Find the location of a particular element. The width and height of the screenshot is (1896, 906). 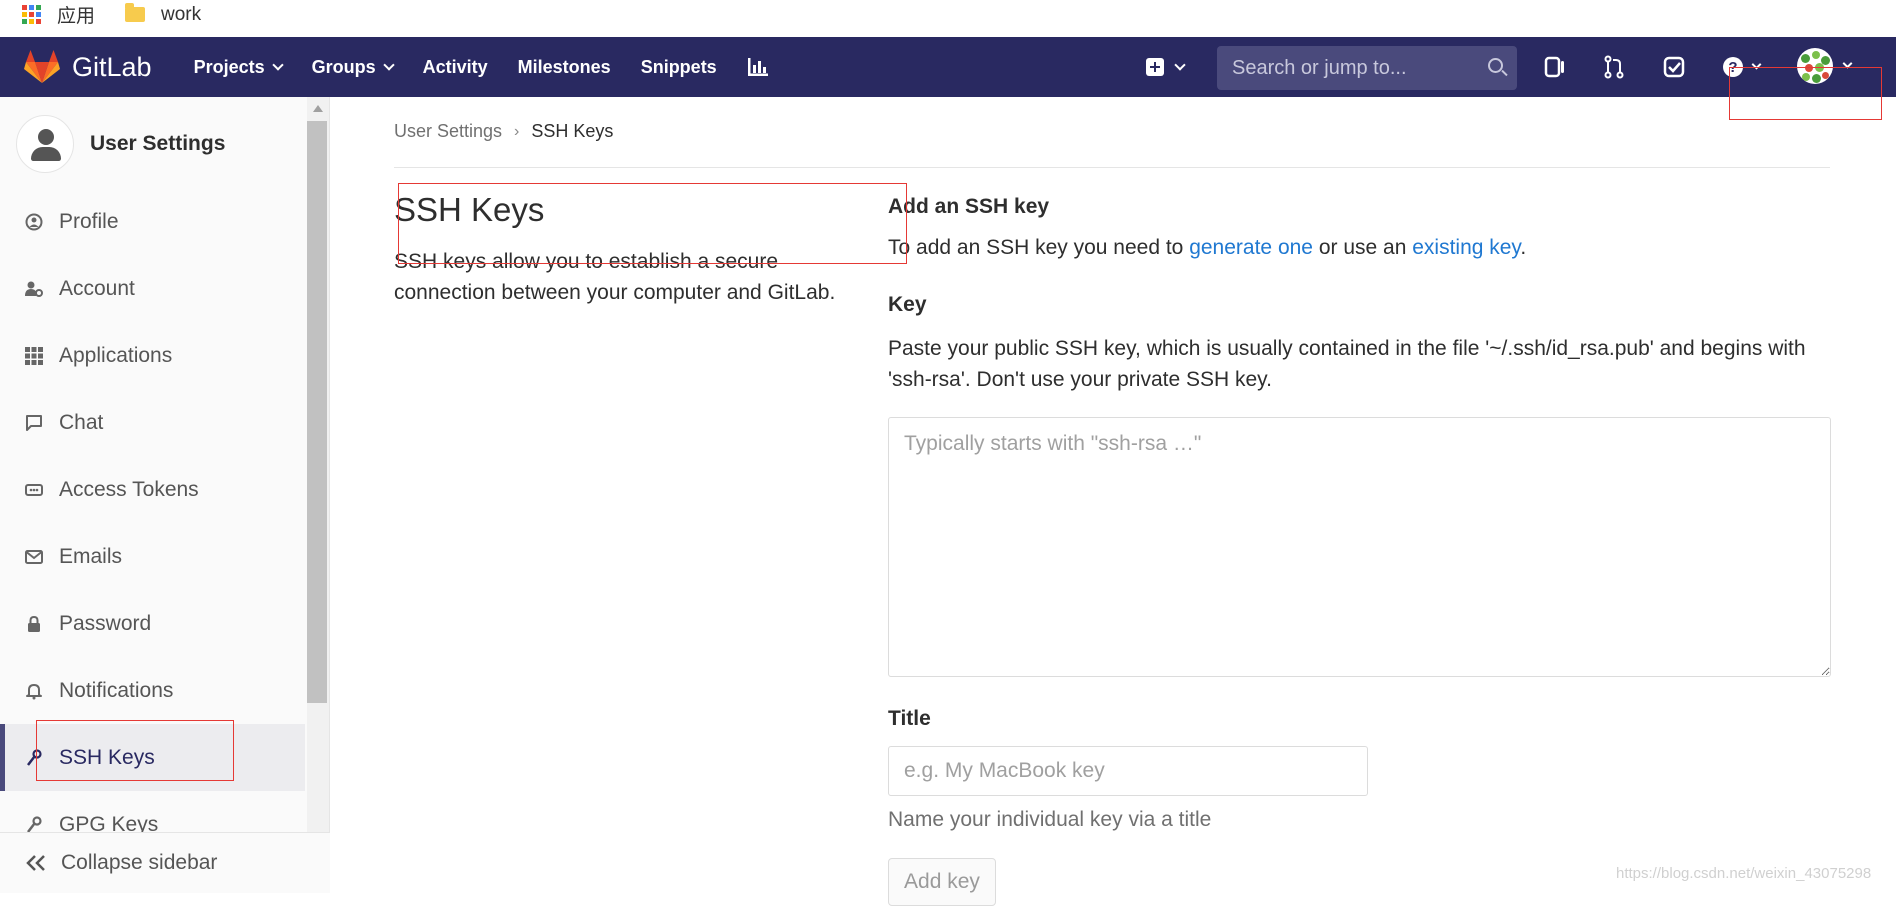

sidebar-item-notifications: Notifications is located at coordinates (152, 690).